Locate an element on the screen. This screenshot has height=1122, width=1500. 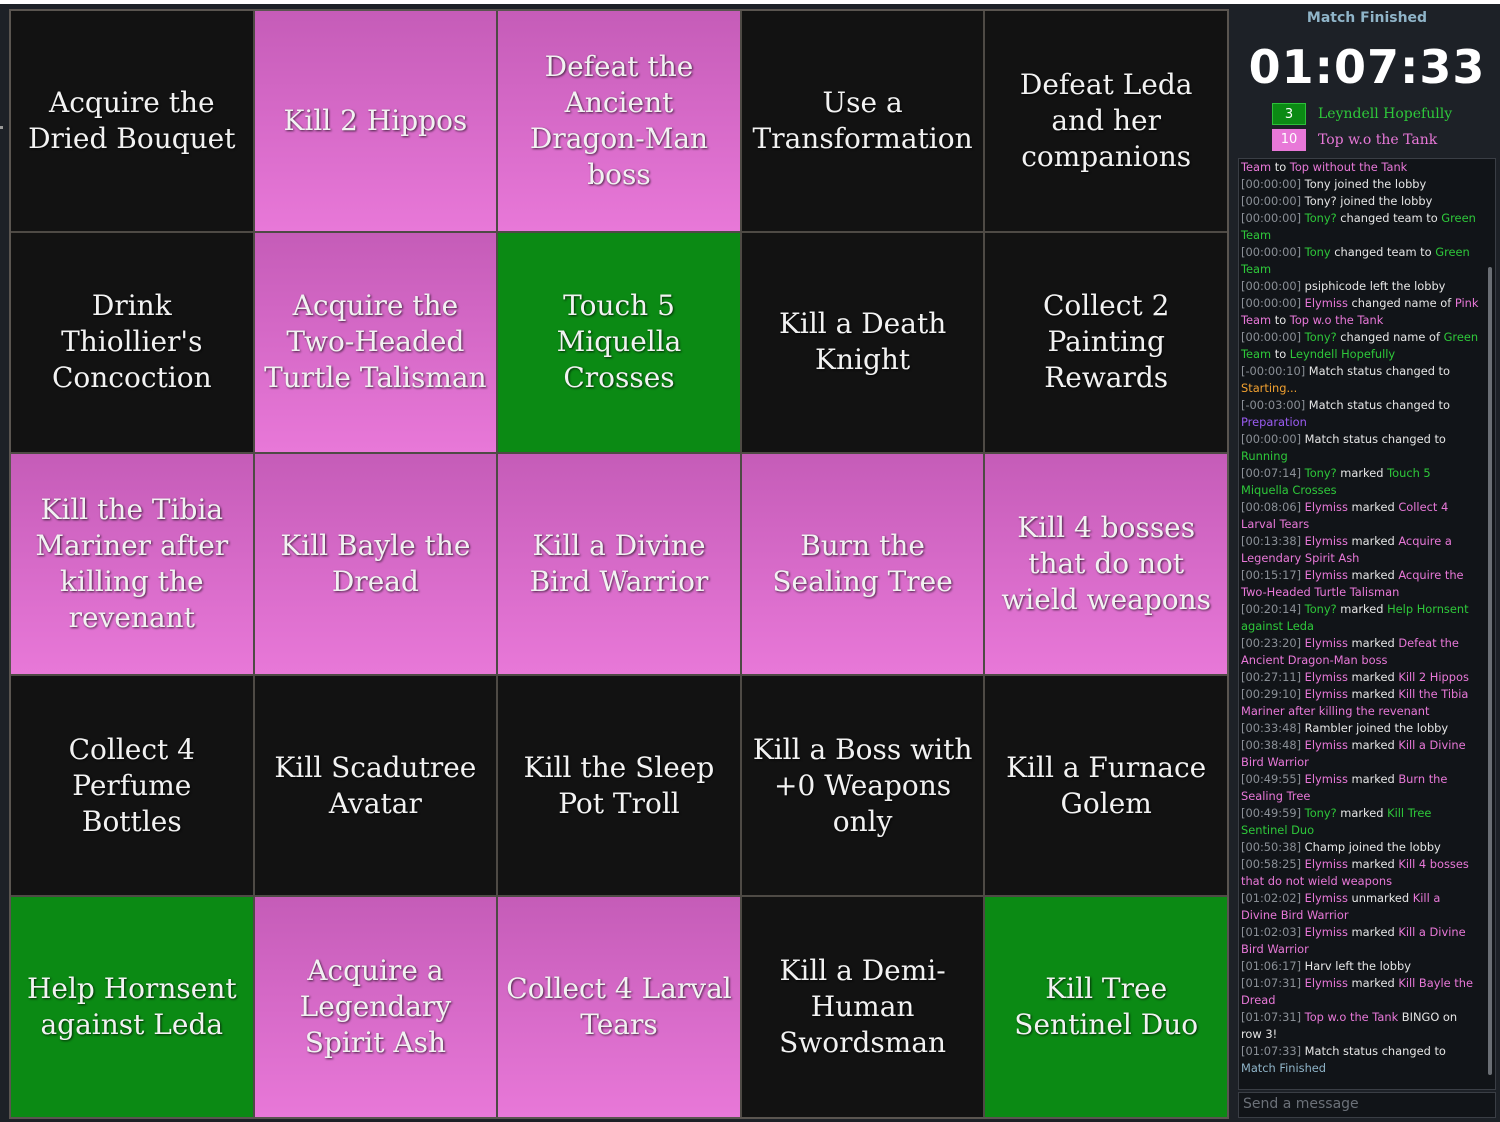
chat-scrollbar is located at coordinates (1490, 671).